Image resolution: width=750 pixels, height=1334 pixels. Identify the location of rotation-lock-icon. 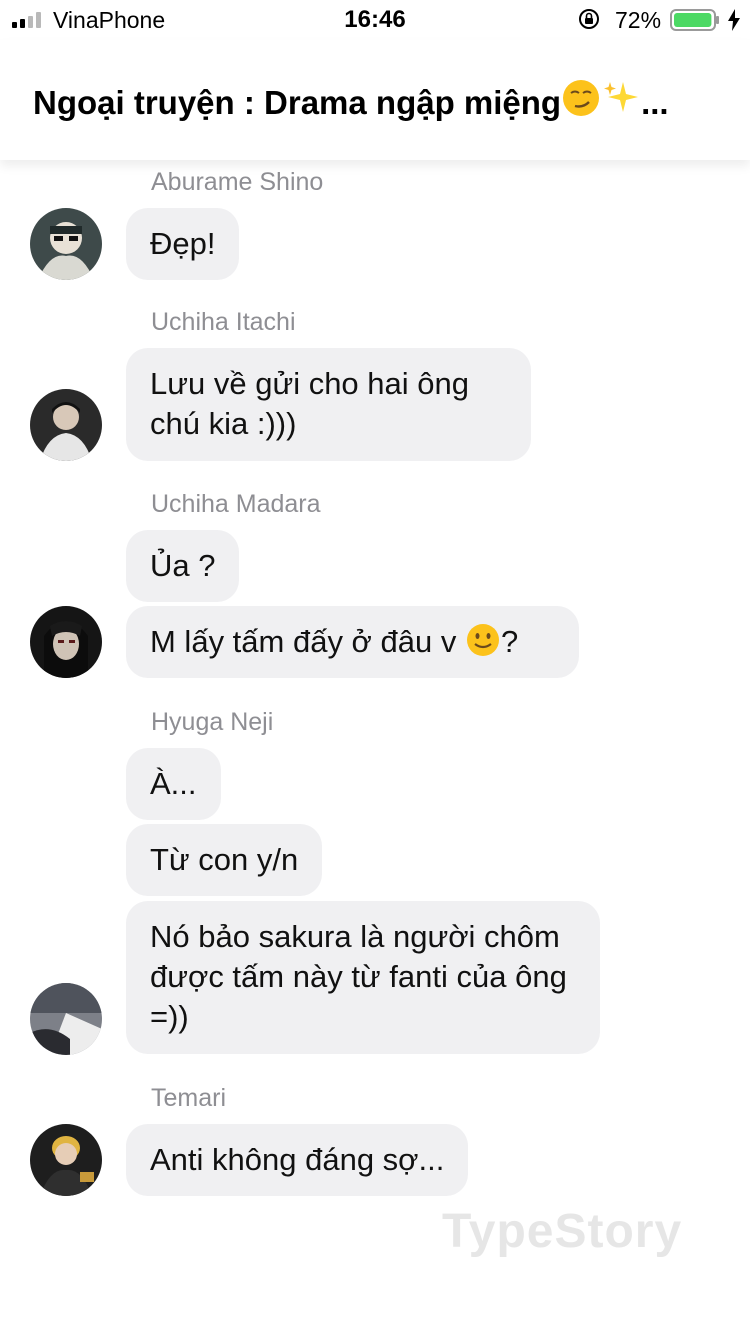
(589, 19).